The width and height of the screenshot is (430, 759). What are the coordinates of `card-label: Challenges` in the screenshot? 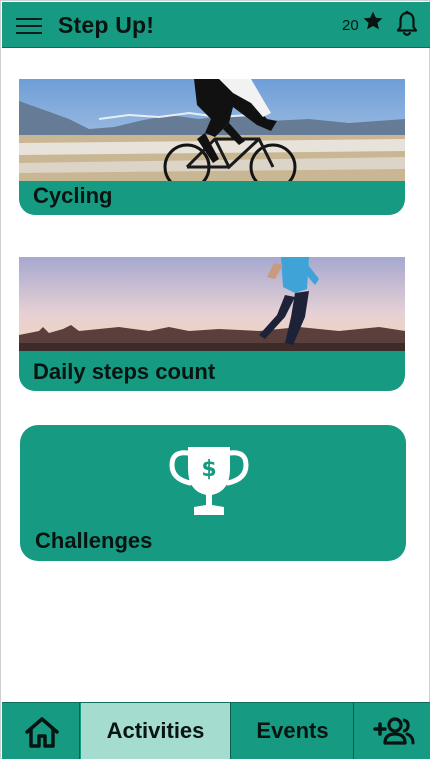 It's located at (94, 540).